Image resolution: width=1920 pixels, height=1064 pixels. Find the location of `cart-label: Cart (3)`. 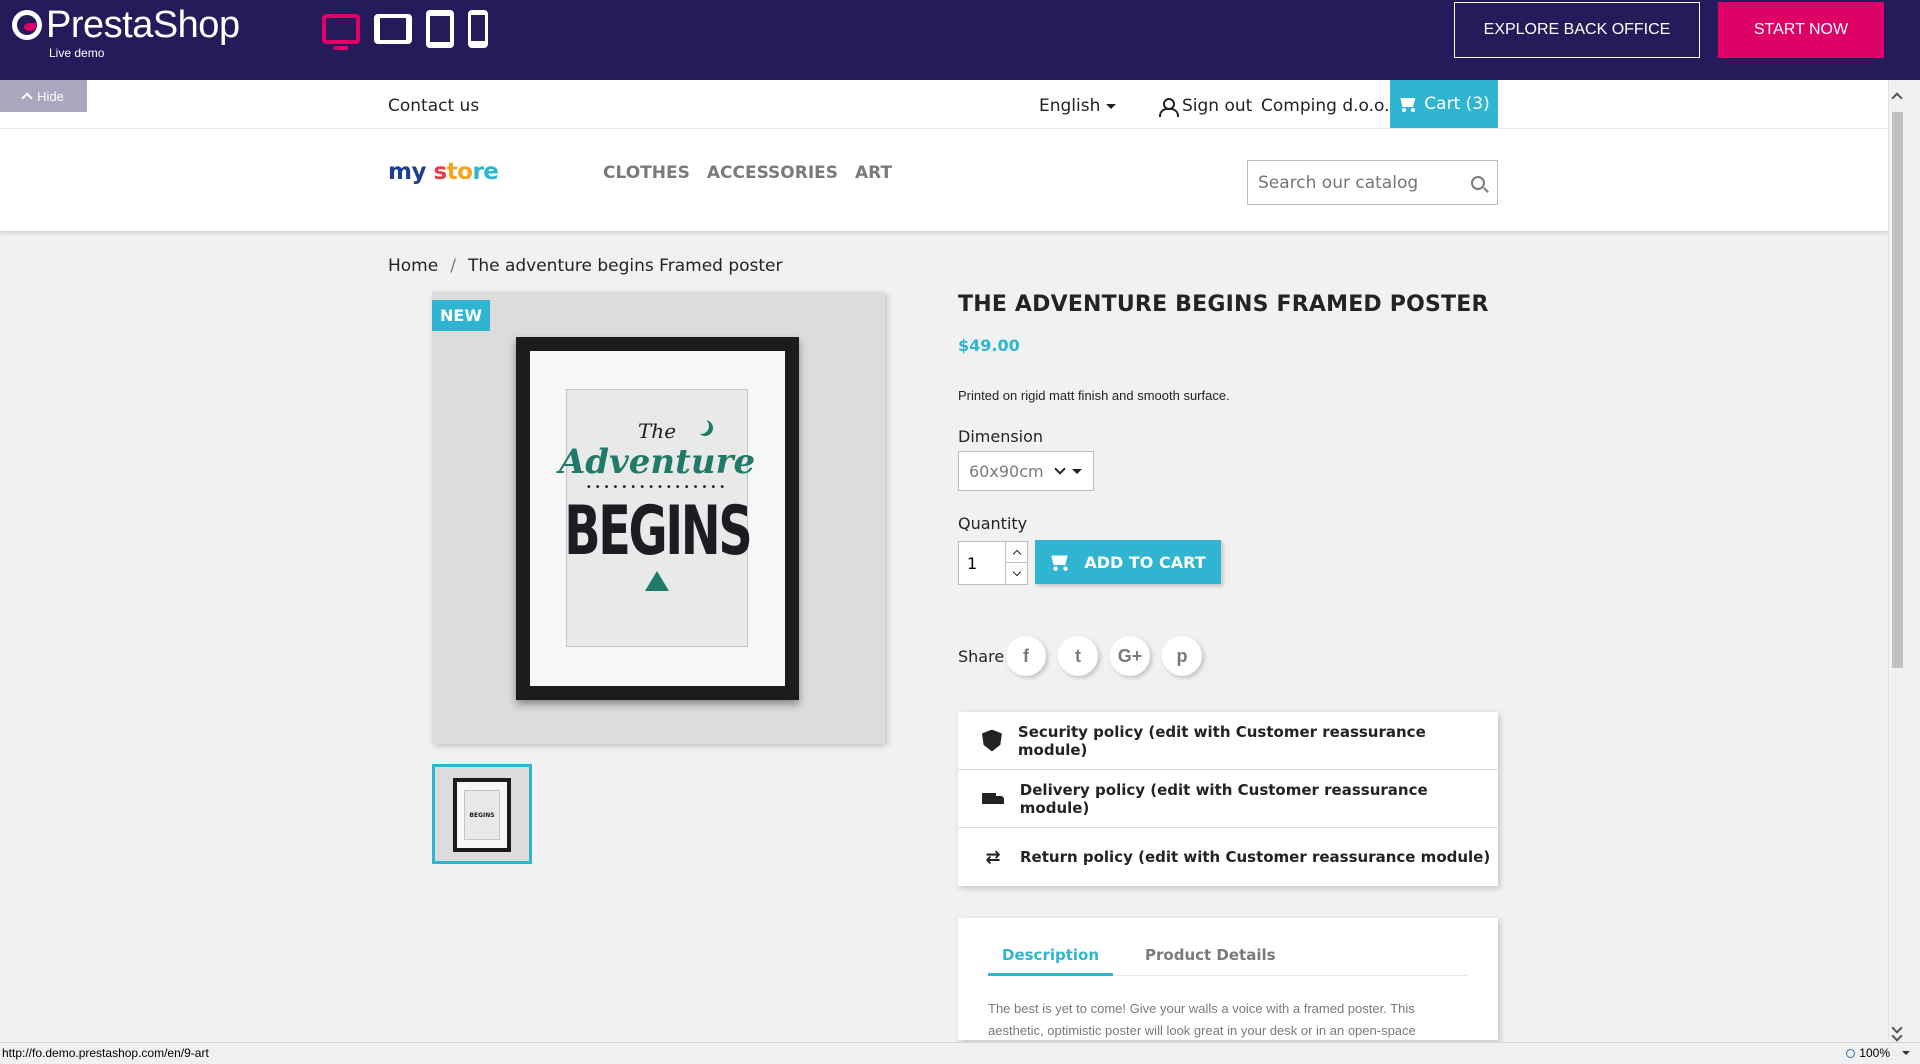

cart-label: Cart (3) is located at coordinates (1457, 104).